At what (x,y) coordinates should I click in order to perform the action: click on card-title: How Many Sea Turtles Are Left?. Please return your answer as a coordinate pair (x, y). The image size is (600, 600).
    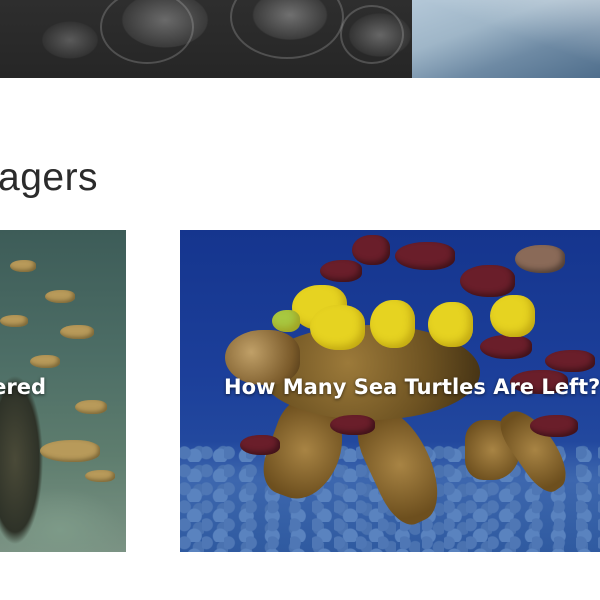
    Looking at the image, I should click on (412, 387).